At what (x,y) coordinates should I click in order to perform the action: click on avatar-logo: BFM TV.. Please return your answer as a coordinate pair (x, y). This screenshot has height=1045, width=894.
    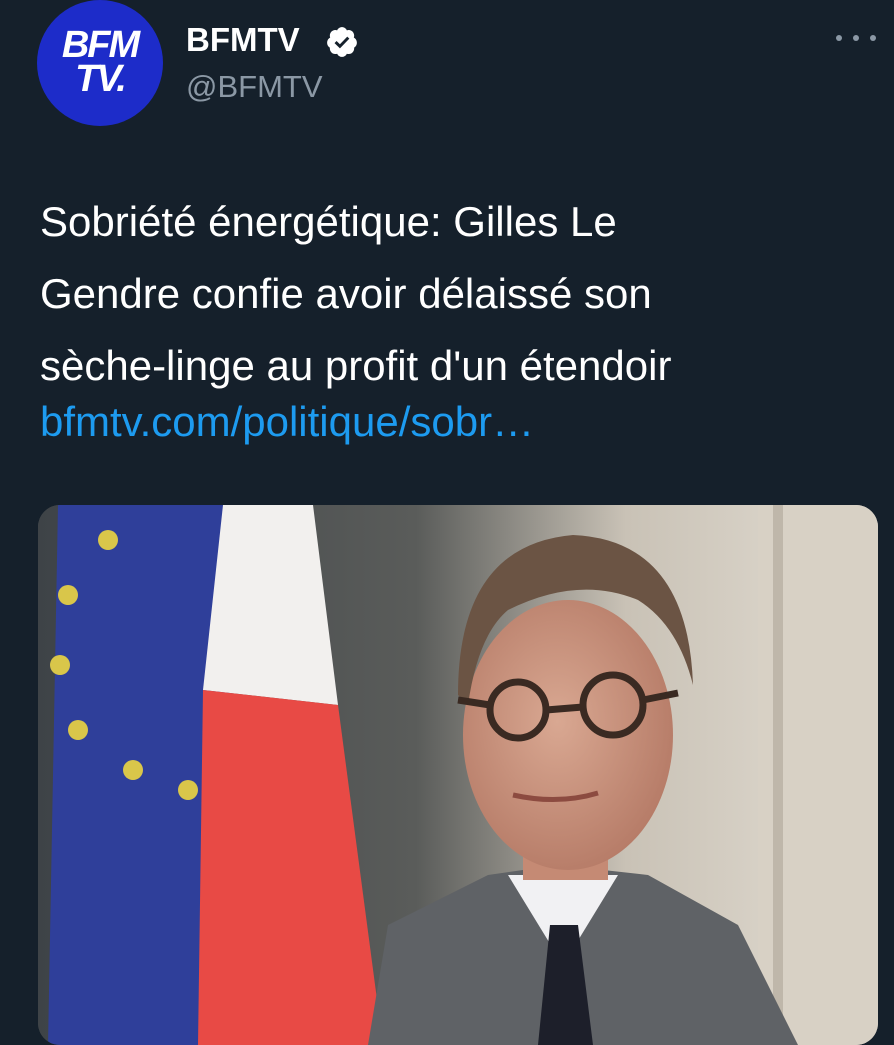
    Looking at the image, I should click on (100, 62).